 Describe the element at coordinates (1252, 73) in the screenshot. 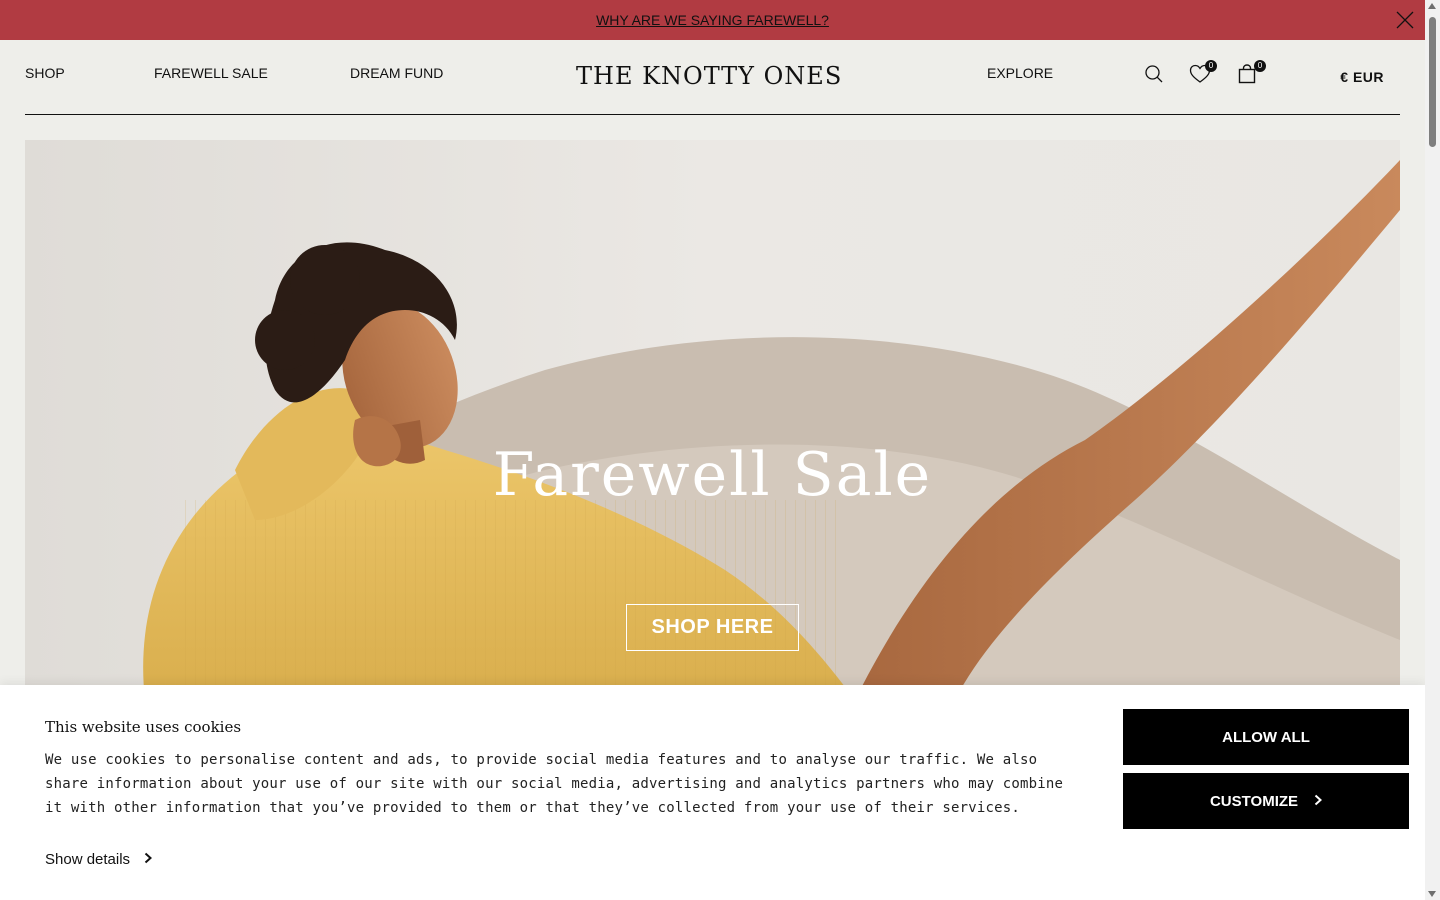

I see `bag-icon: 0` at that location.